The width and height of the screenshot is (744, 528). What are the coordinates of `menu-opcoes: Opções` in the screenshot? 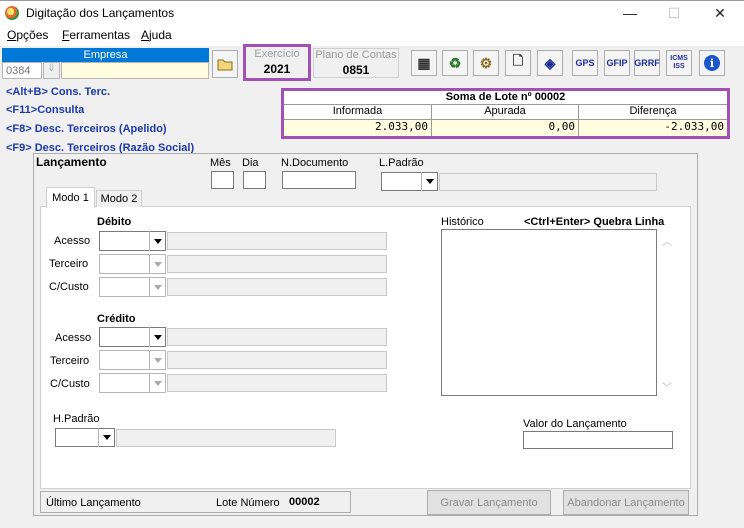 It's located at (27, 35).